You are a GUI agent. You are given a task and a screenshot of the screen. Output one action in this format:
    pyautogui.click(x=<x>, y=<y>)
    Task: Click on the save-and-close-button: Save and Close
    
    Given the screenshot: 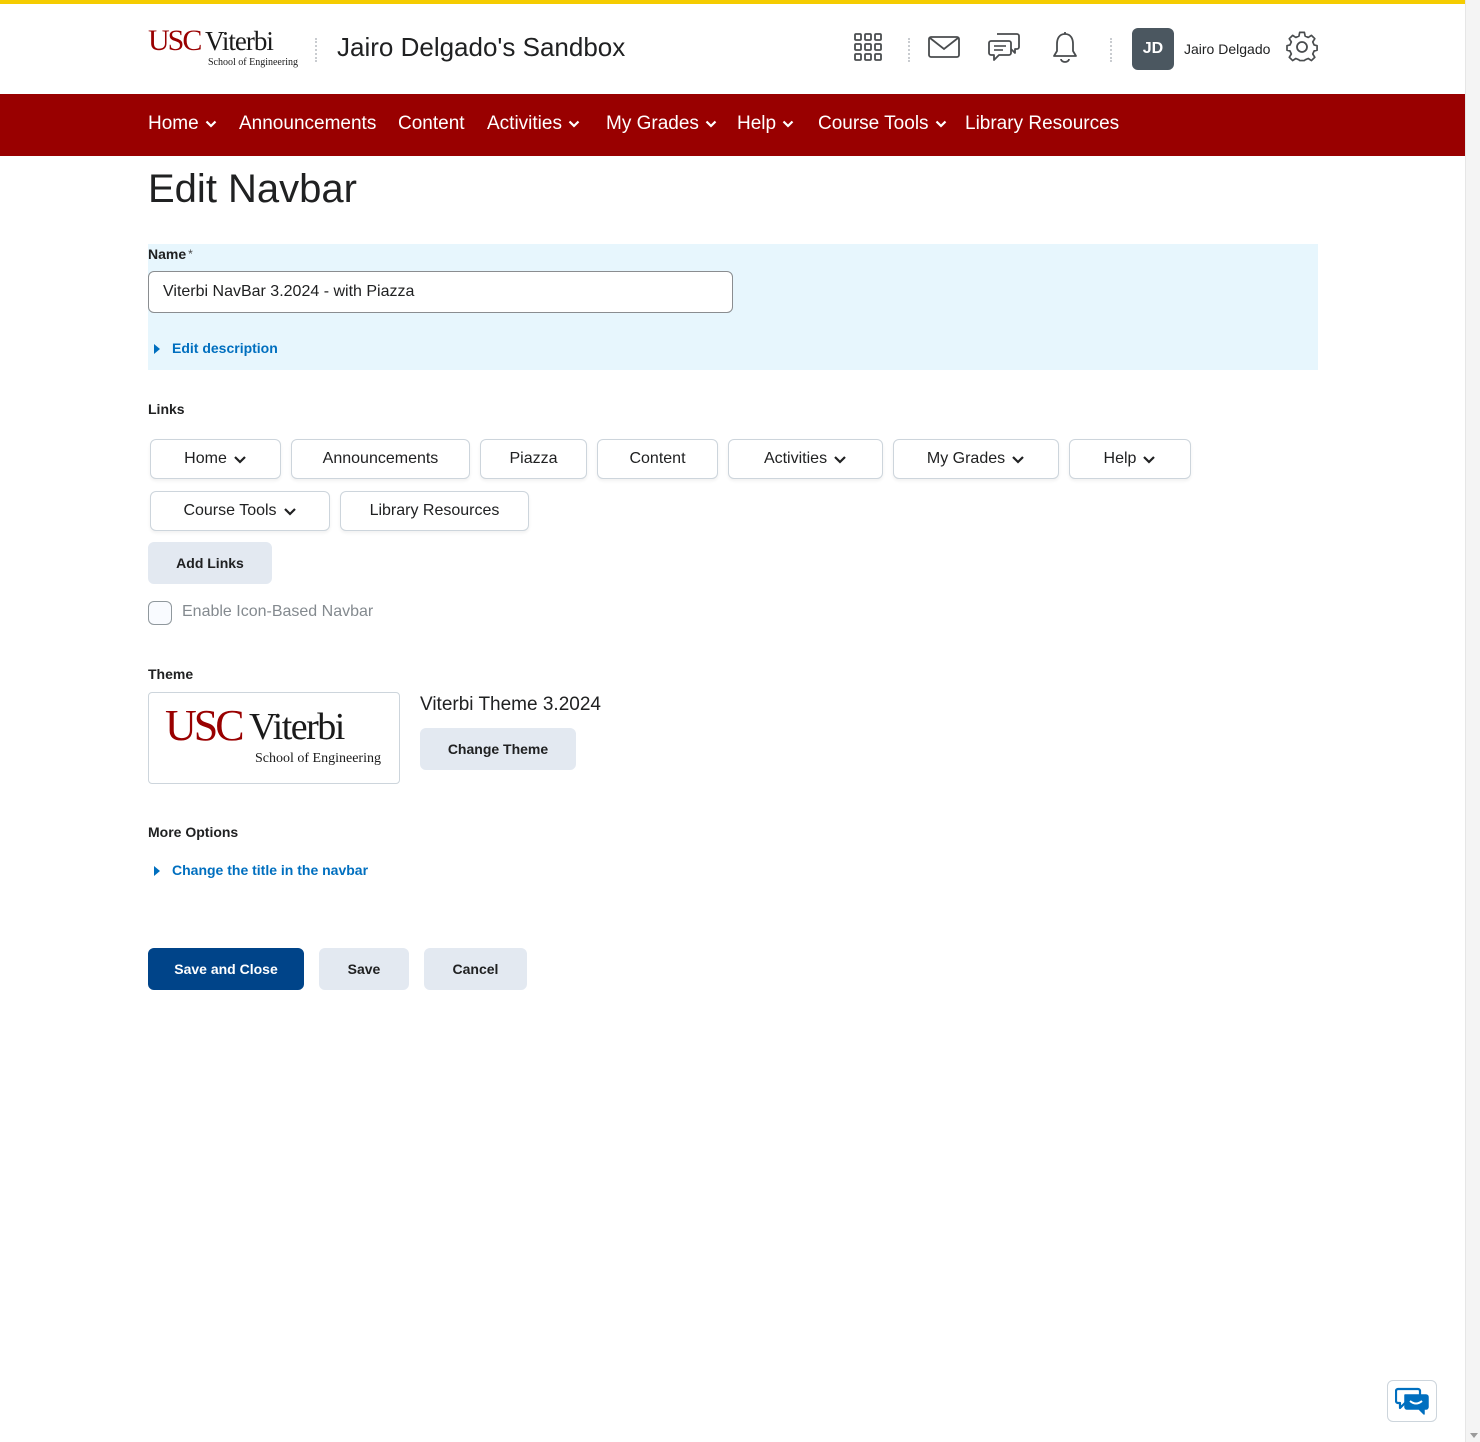 What is the action you would take?
    pyautogui.click(x=226, y=969)
    